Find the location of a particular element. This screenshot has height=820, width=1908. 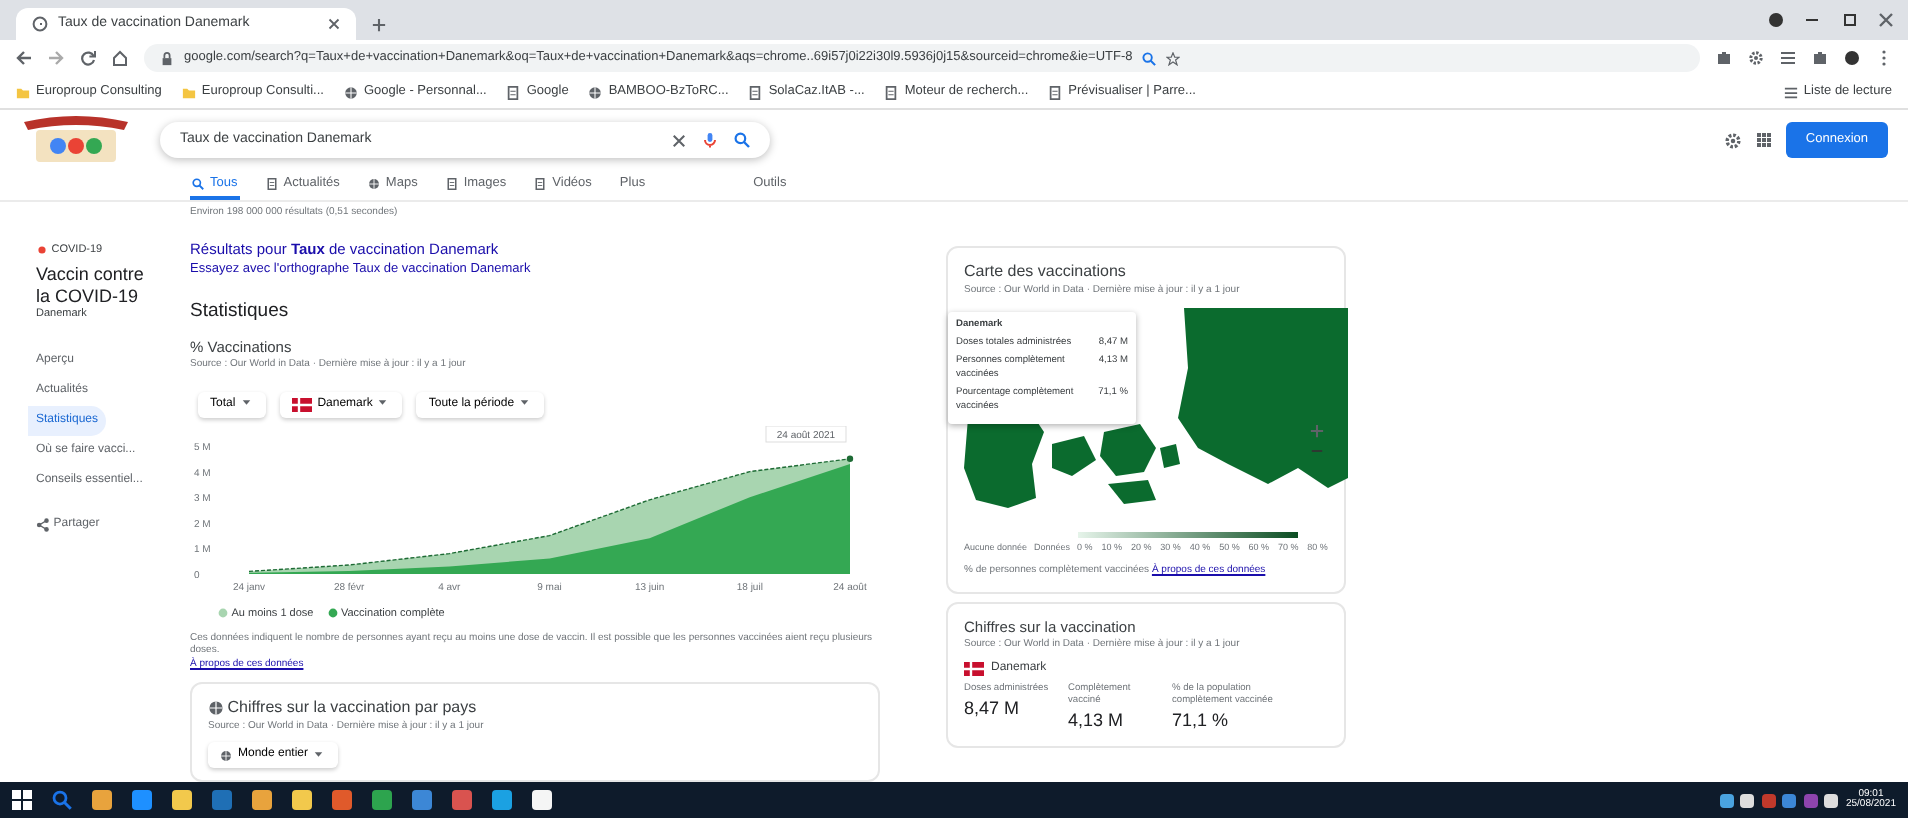

card-title: Chiffres sur la vaccination par pays is located at coordinates (352, 708).